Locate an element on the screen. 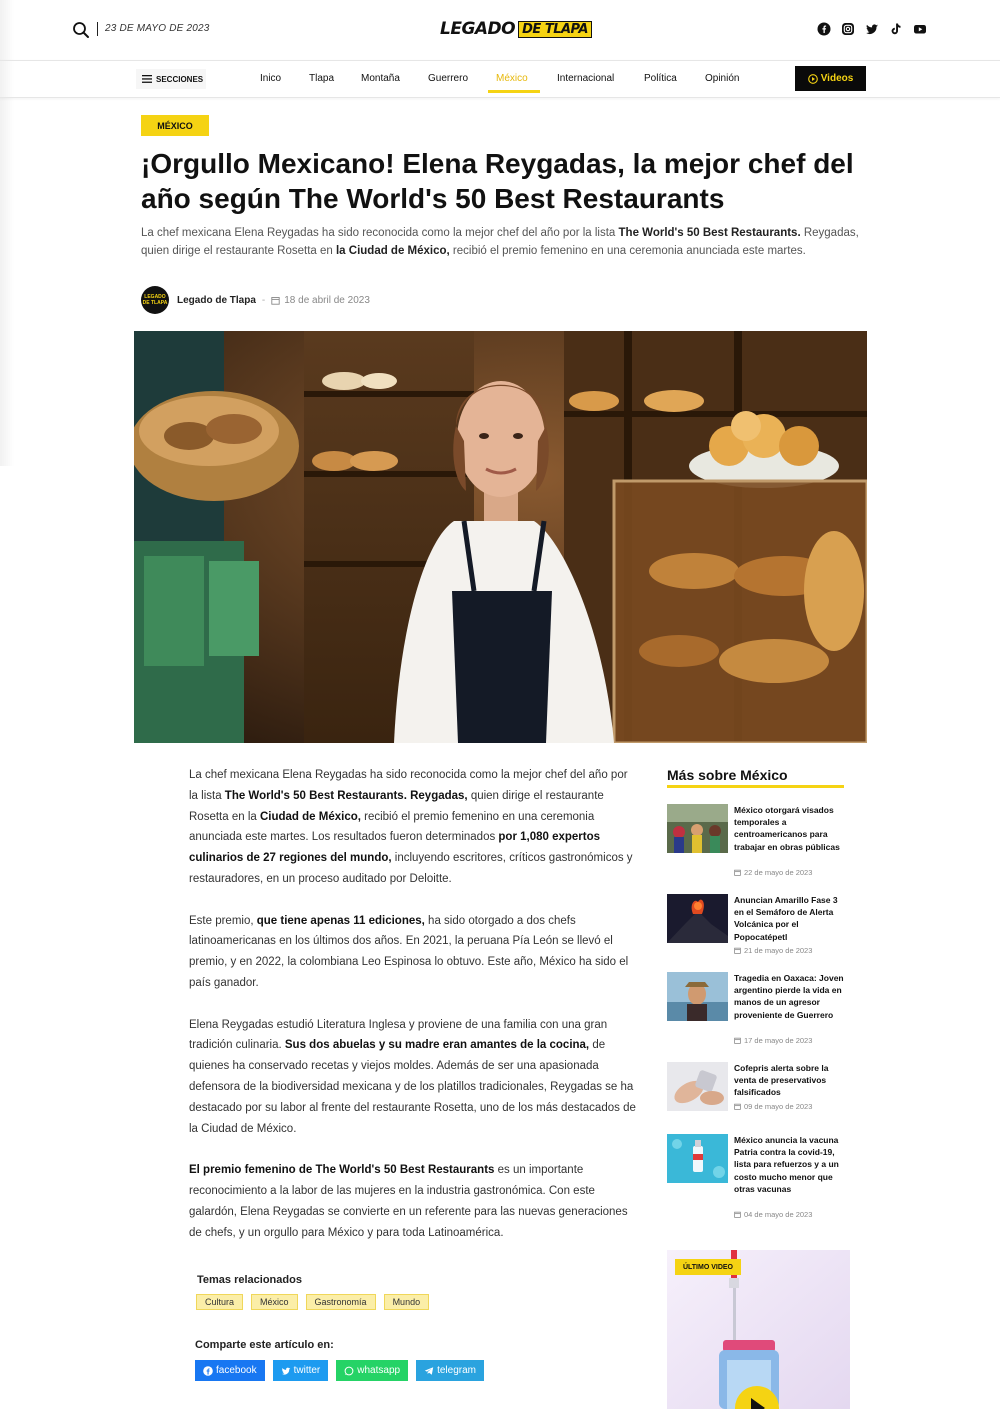 This screenshot has height=1409, width=1000. telegram-icon is located at coordinates (429, 1370).